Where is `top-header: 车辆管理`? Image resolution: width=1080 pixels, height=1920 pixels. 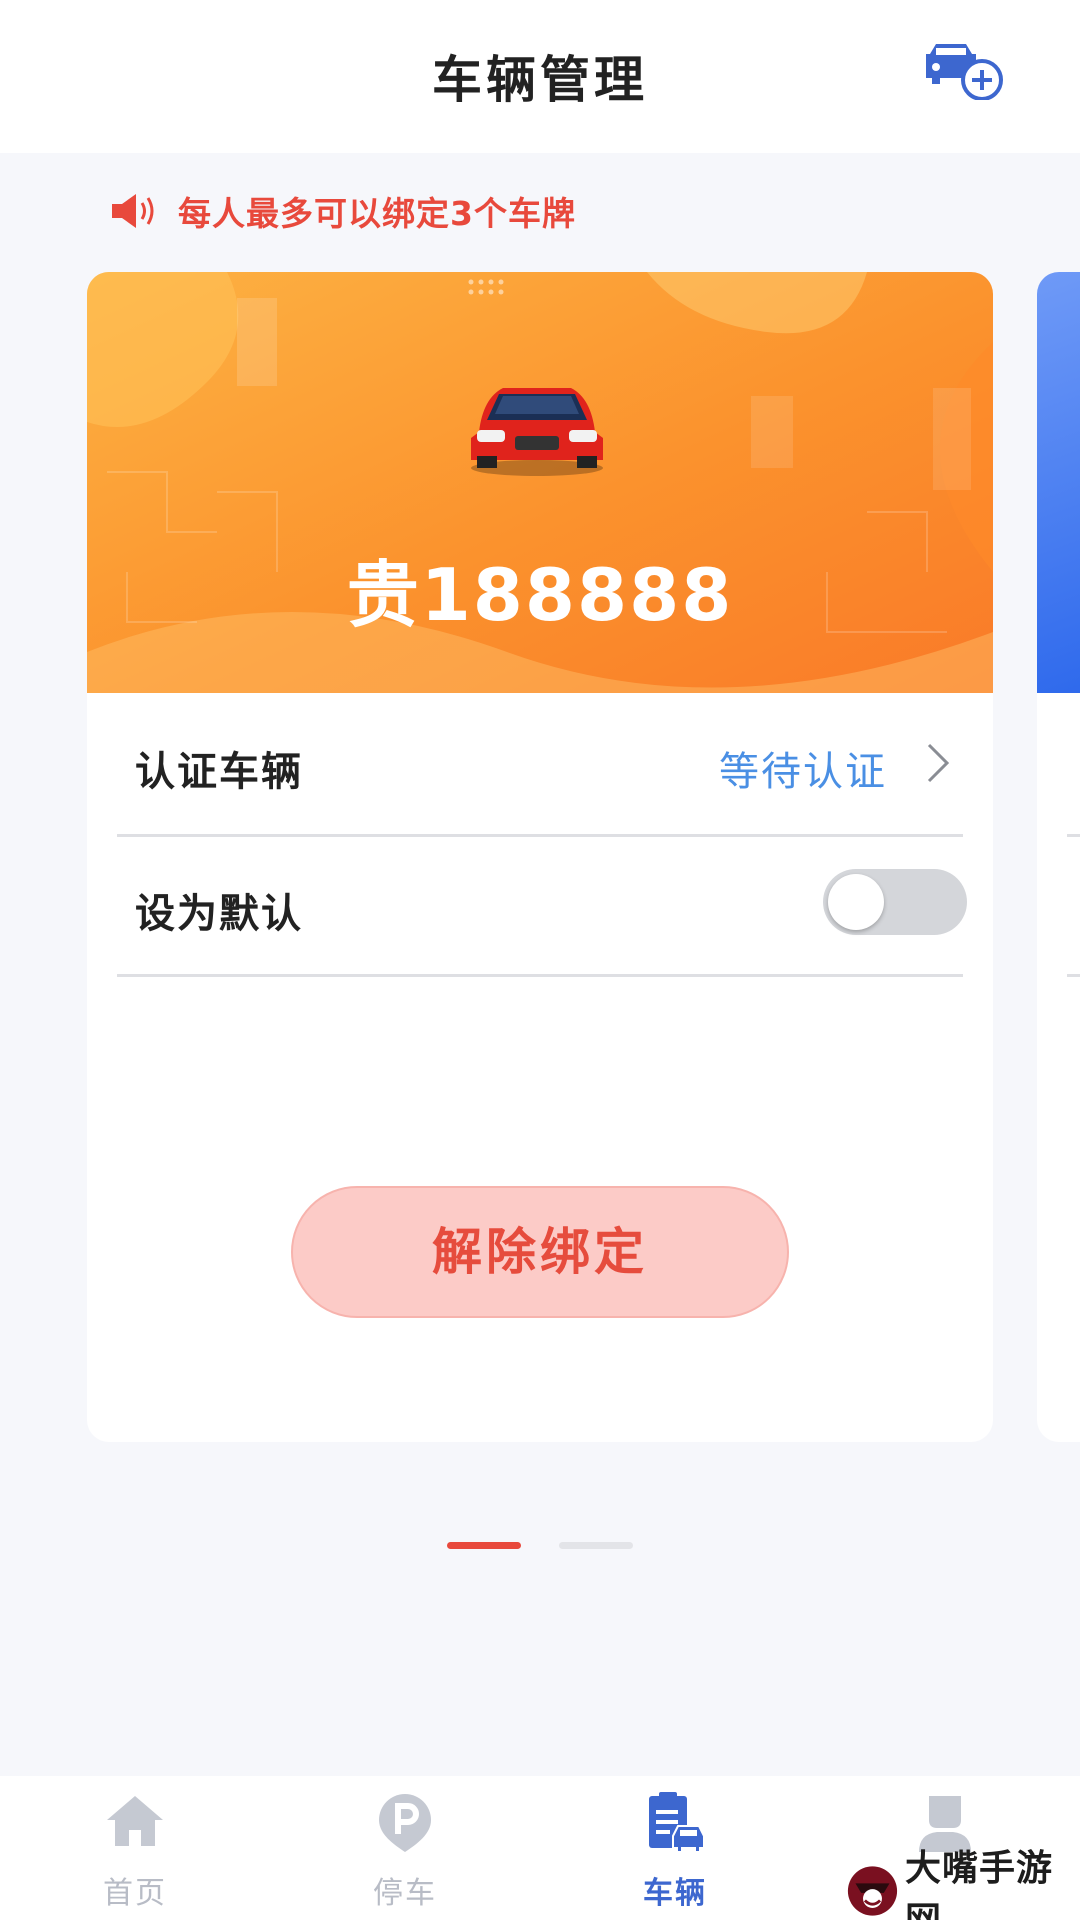
top-header: 车辆管理 is located at coordinates (540, 76).